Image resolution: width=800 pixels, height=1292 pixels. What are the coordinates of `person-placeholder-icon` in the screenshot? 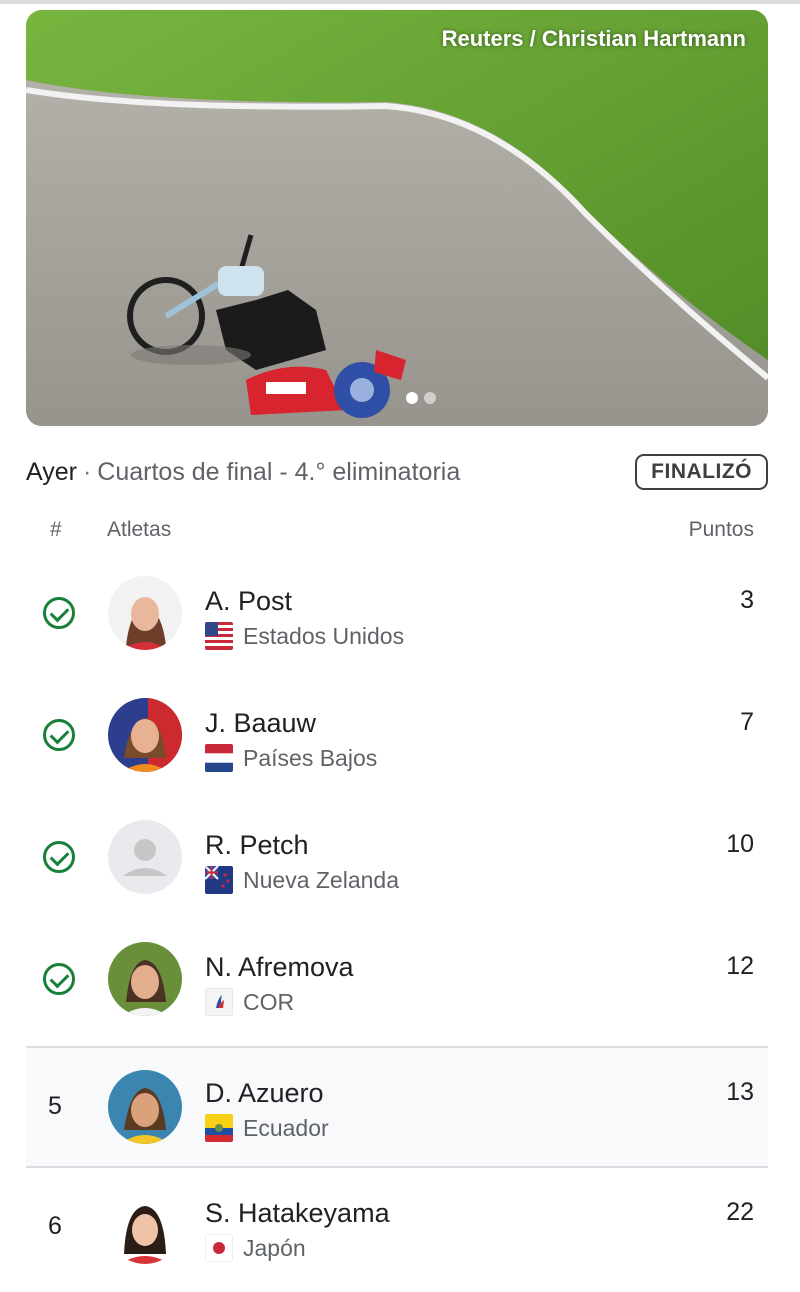 It's located at (145, 857).